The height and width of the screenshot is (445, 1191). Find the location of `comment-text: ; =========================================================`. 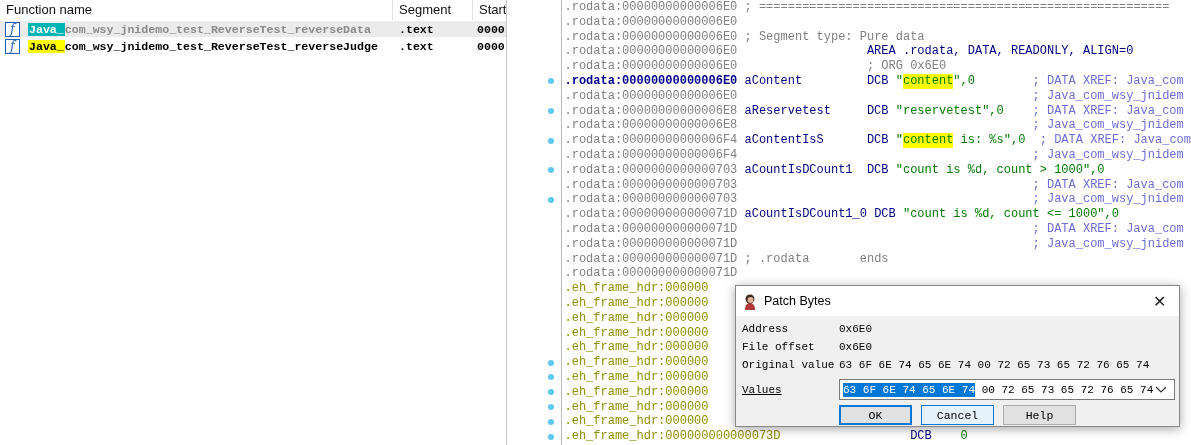

comment-text: ; ========================================================= is located at coordinates (957, 7).